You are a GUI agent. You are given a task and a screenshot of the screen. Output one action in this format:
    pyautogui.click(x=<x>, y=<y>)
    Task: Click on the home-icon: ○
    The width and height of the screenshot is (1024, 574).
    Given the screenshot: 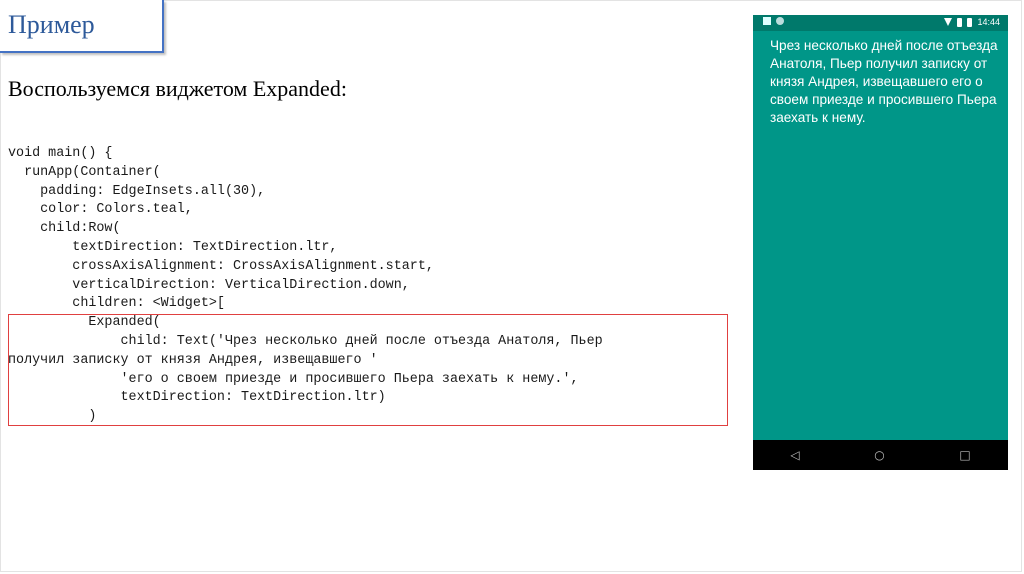 What is the action you would take?
    pyautogui.click(x=879, y=455)
    